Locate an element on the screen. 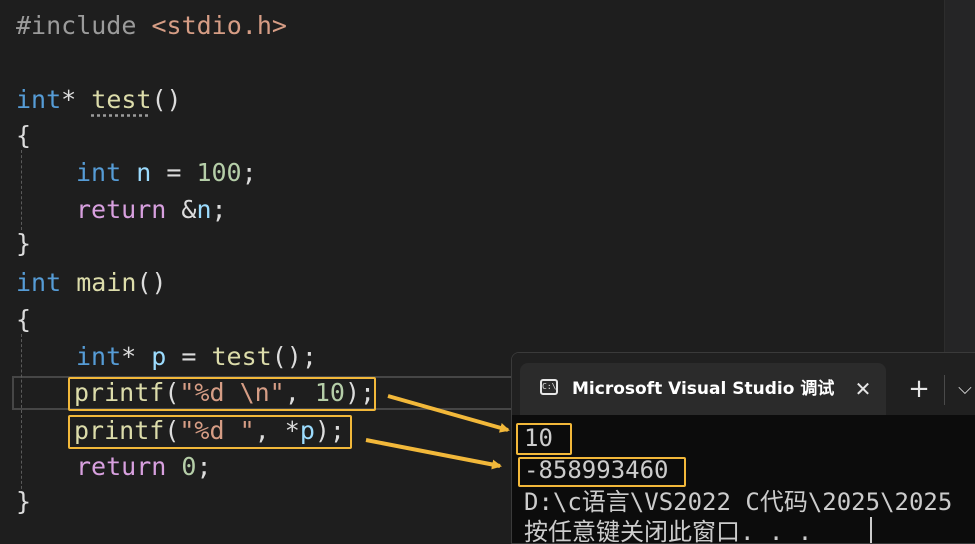  annotation-arrows is located at coordinates (437, 432).